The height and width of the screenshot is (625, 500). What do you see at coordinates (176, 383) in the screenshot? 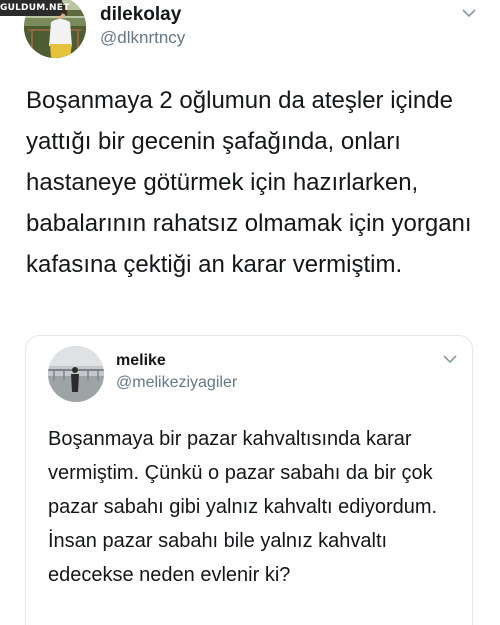
I see `quoted-user-handle: @melikeziyagiler` at bounding box center [176, 383].